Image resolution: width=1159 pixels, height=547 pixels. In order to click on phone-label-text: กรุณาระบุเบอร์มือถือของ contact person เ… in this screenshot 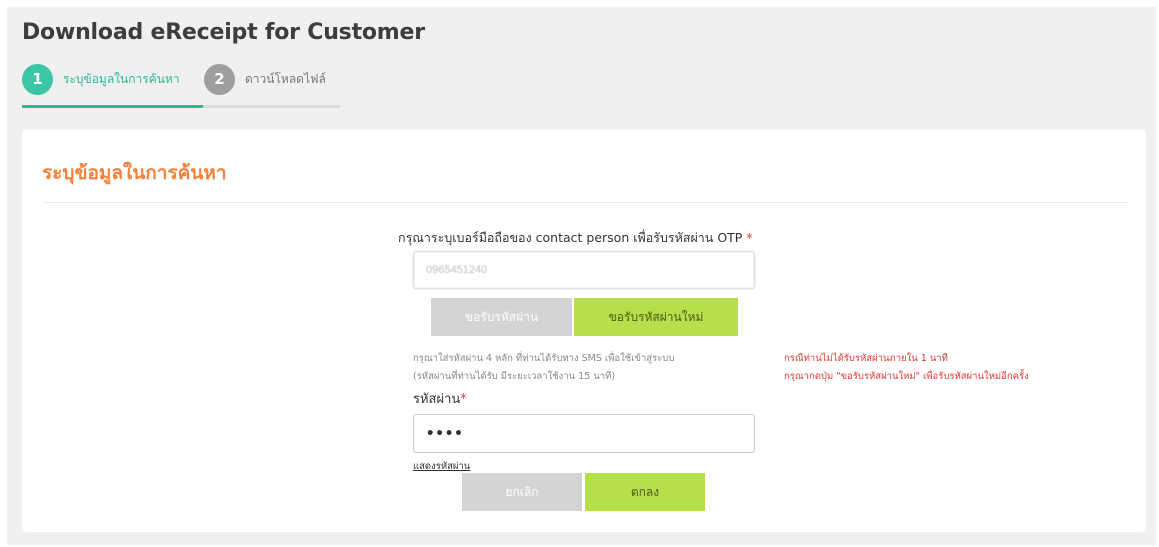, I will do `click(570, 237)`.